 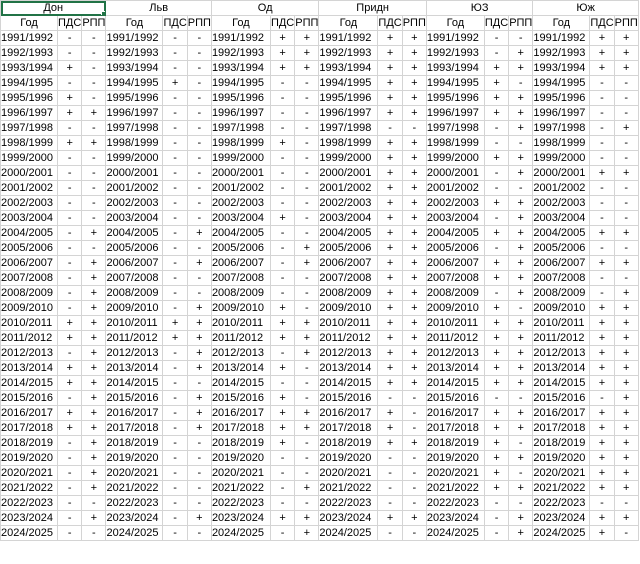 What do you see at coordinates (626, 23) in the screenshot?
I see `column-header-cell: РПП` at bounding box center [626, 23].